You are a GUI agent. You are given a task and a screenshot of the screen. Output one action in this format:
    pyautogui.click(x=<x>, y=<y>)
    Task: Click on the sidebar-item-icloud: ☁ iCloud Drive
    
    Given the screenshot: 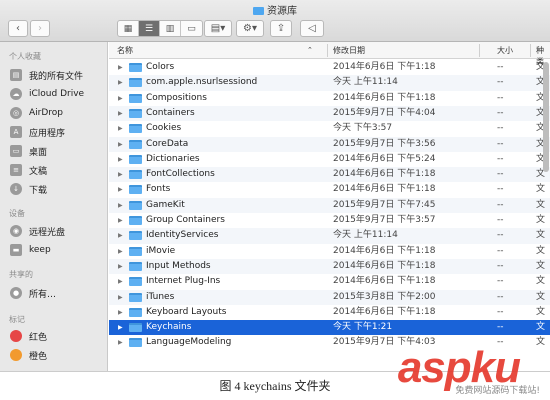 What is the action you would take?
    pyautogui.click(x=47, y=94)
    